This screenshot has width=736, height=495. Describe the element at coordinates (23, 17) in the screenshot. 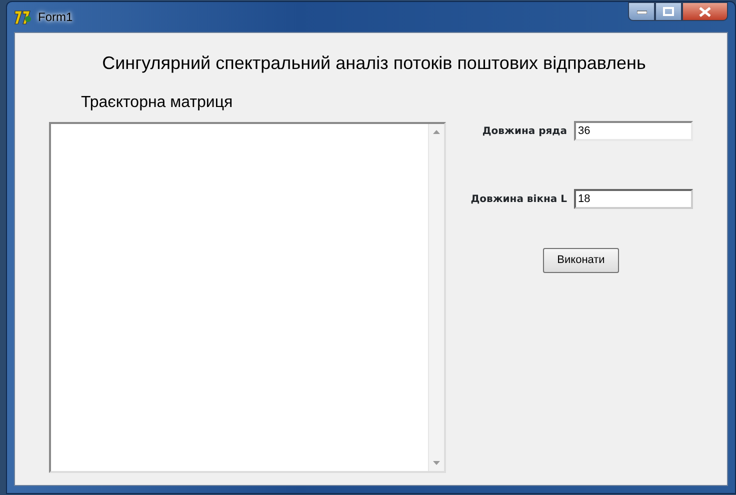

I see `app-icon` at that location.